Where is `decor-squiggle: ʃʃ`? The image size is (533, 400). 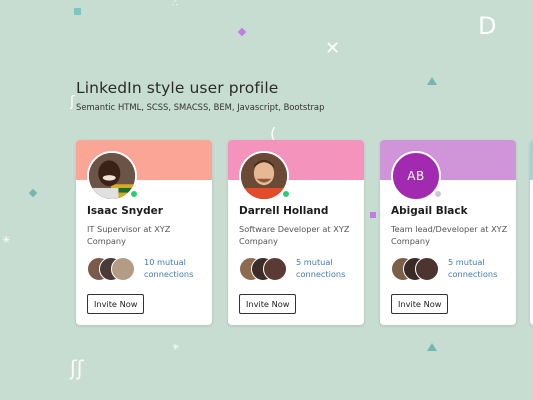
decor-squiggle: ʃʃ is located at coordinates (77, 368).